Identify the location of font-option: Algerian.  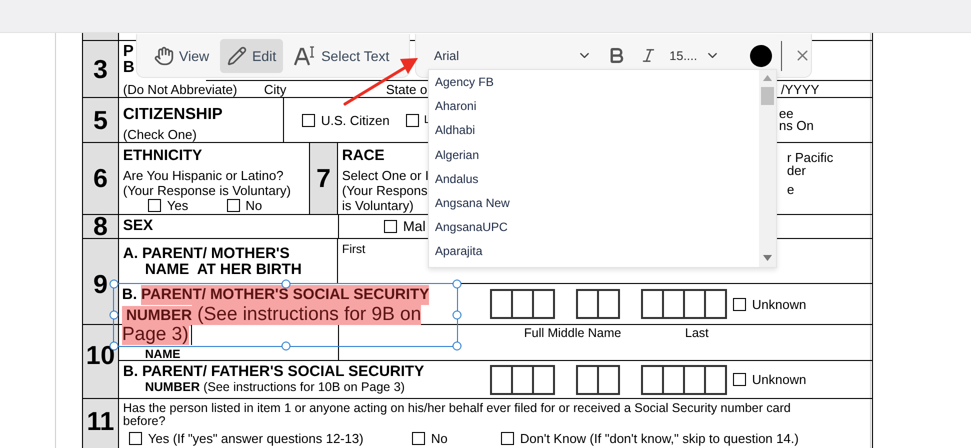
(594, 154).